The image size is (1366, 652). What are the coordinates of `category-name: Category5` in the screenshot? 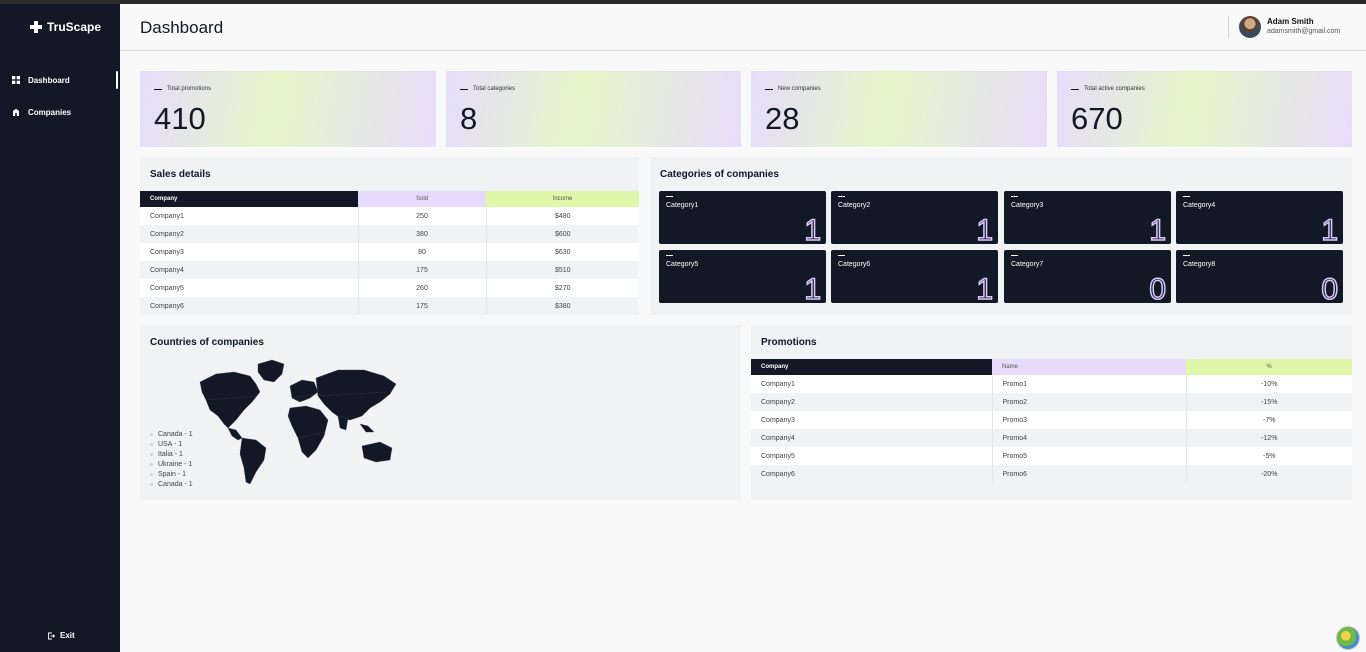 It's located at (682, 264).